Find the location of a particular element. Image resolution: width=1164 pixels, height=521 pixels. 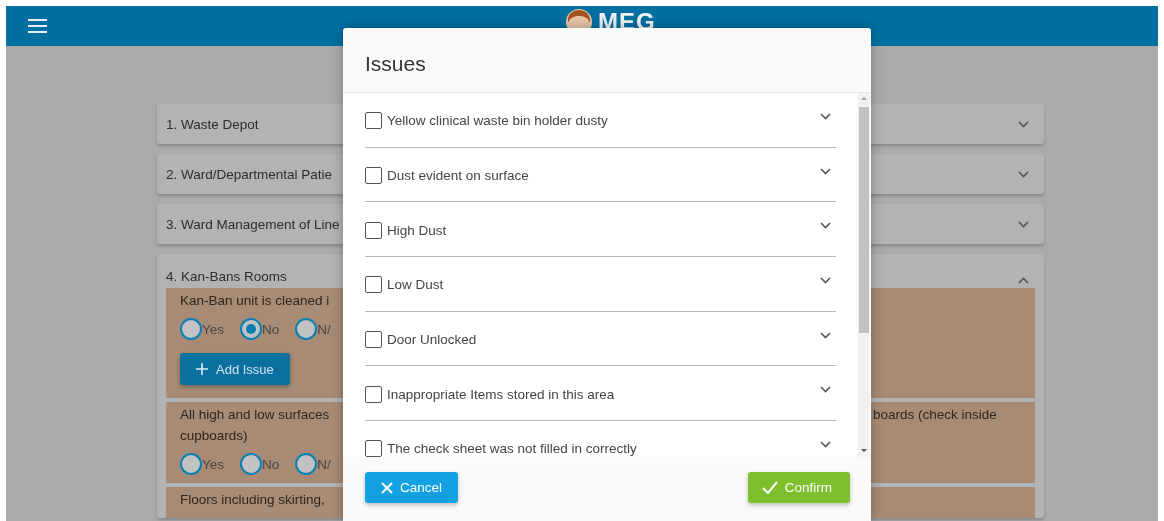

question-text: Floors including skirting, is located at coordinates (253, 500).